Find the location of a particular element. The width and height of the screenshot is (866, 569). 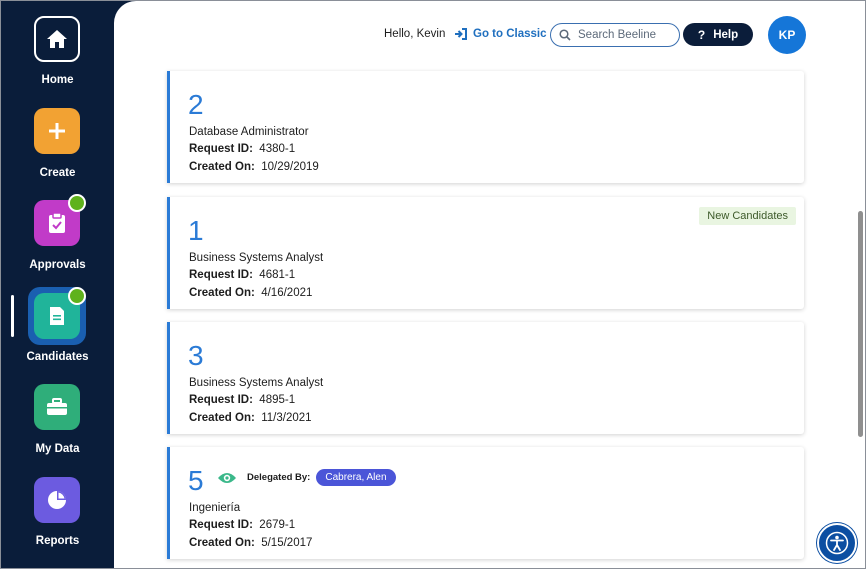

candidate-count: 3 is located at coordinates (196, 355).